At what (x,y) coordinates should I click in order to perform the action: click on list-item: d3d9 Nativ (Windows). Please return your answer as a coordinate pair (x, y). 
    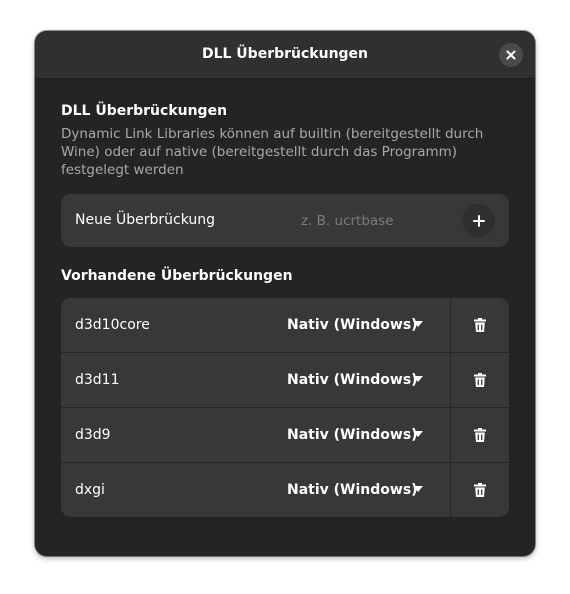
    Looking at the image, I should click on (285, 435).